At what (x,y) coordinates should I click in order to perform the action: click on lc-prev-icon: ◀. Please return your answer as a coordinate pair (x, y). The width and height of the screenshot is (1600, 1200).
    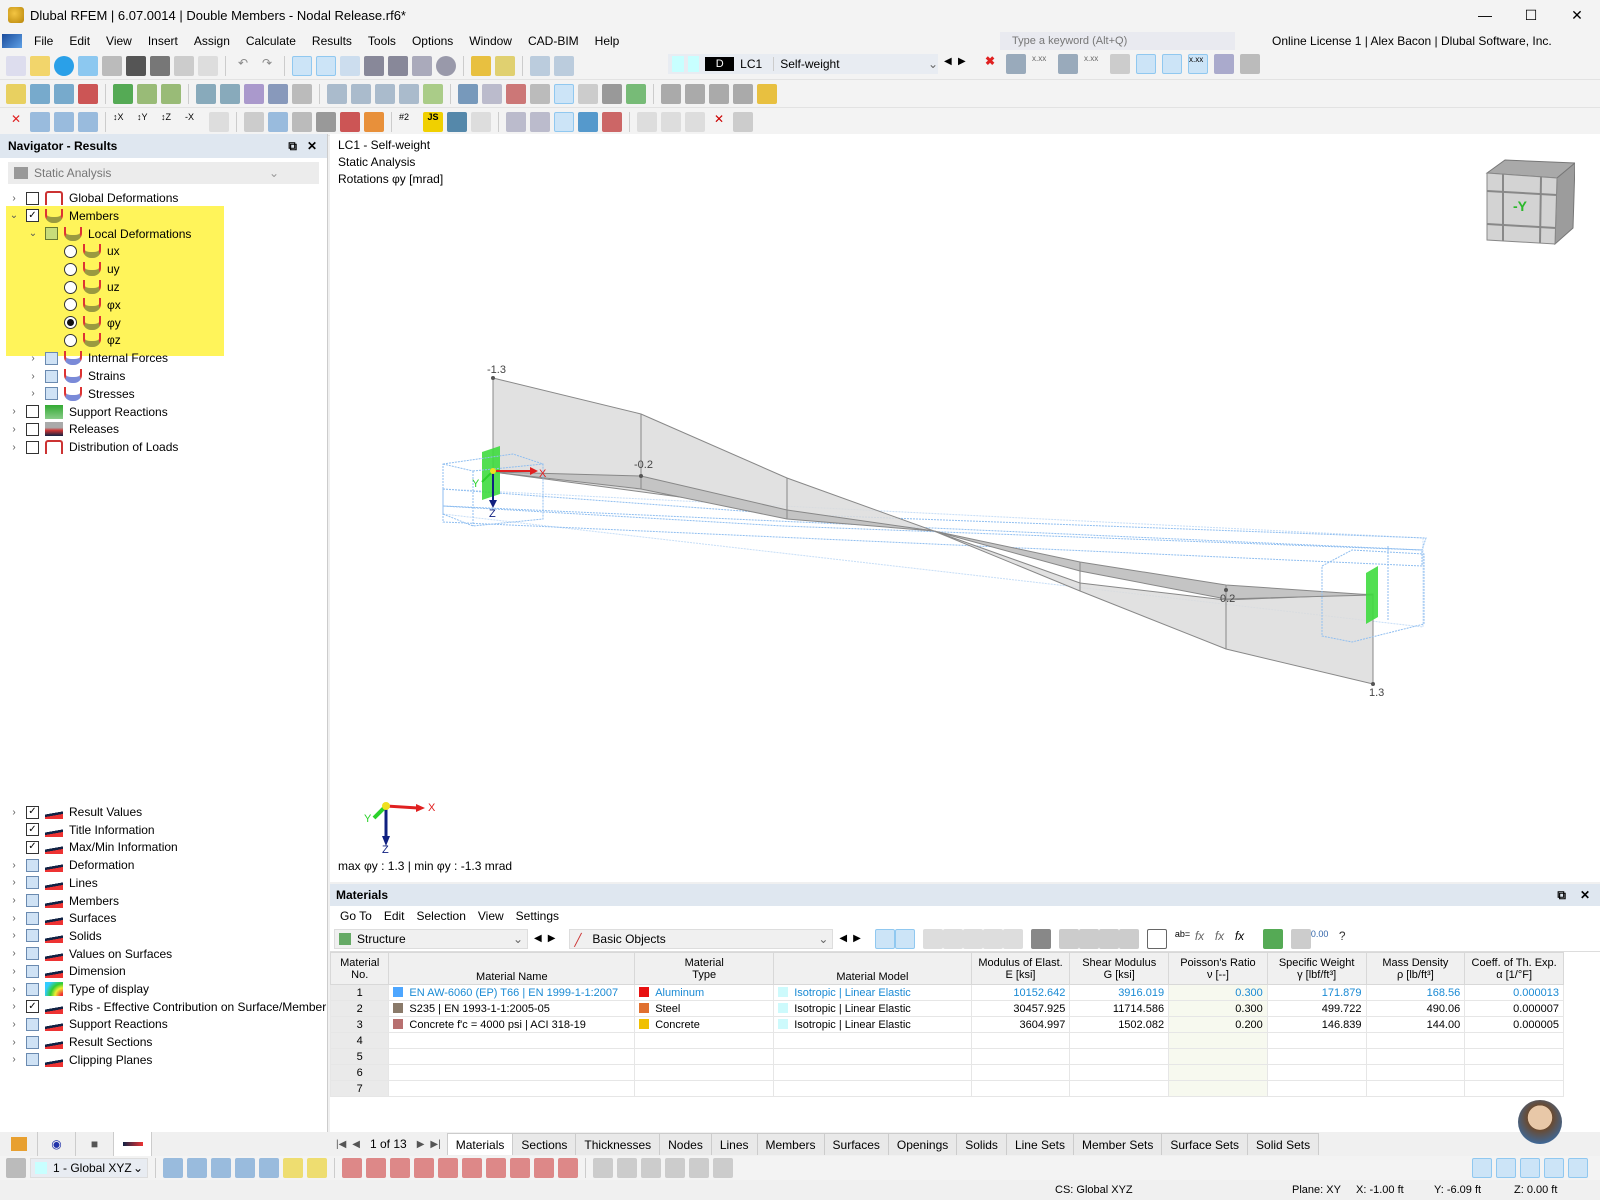
    Looking at the image, I should click on (948, 61).